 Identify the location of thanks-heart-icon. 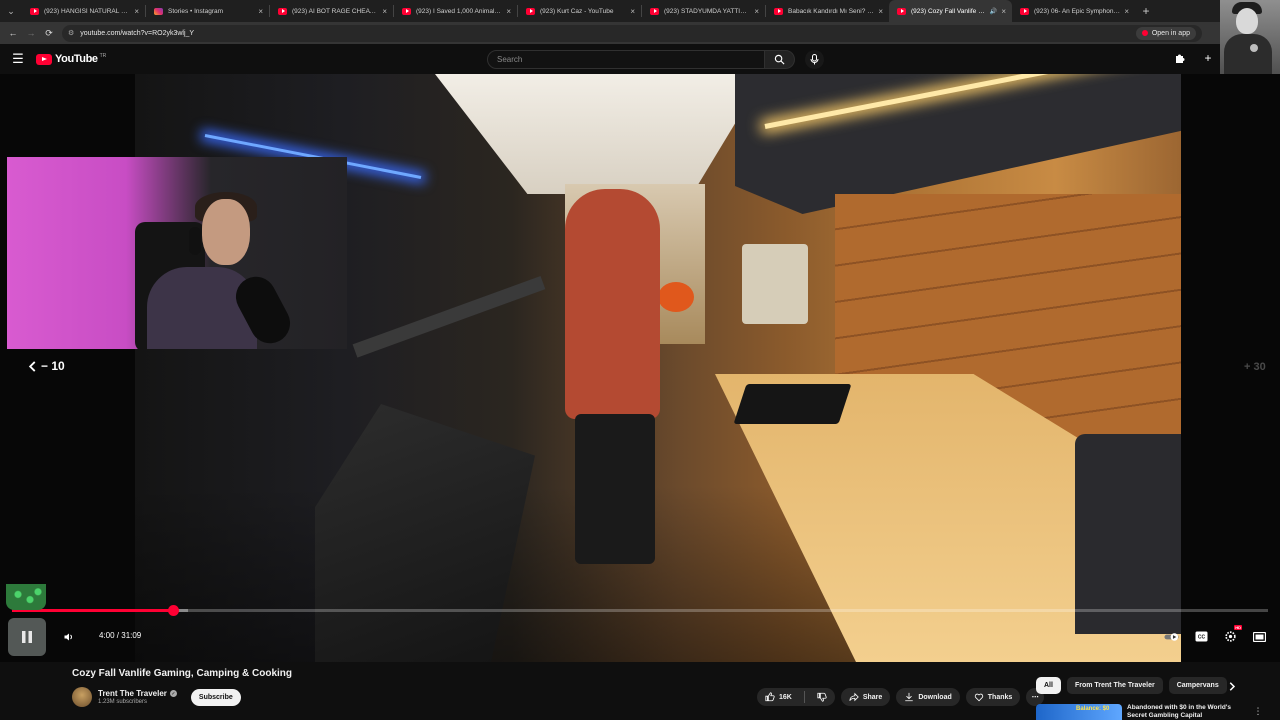
(978, 697).